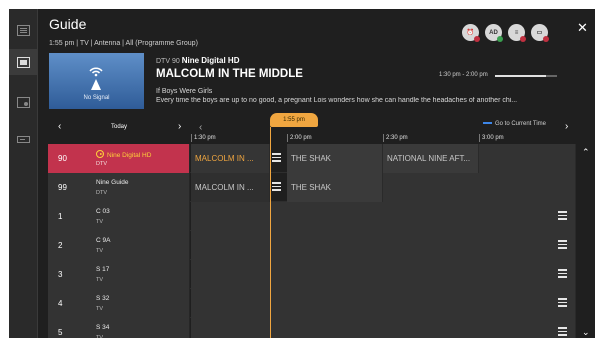 The height and width of the screenshot is (338, 595). Describe the element at coordinates (112, 182) in the screenshot. I see `channel-name: Nine Guide` at that location.